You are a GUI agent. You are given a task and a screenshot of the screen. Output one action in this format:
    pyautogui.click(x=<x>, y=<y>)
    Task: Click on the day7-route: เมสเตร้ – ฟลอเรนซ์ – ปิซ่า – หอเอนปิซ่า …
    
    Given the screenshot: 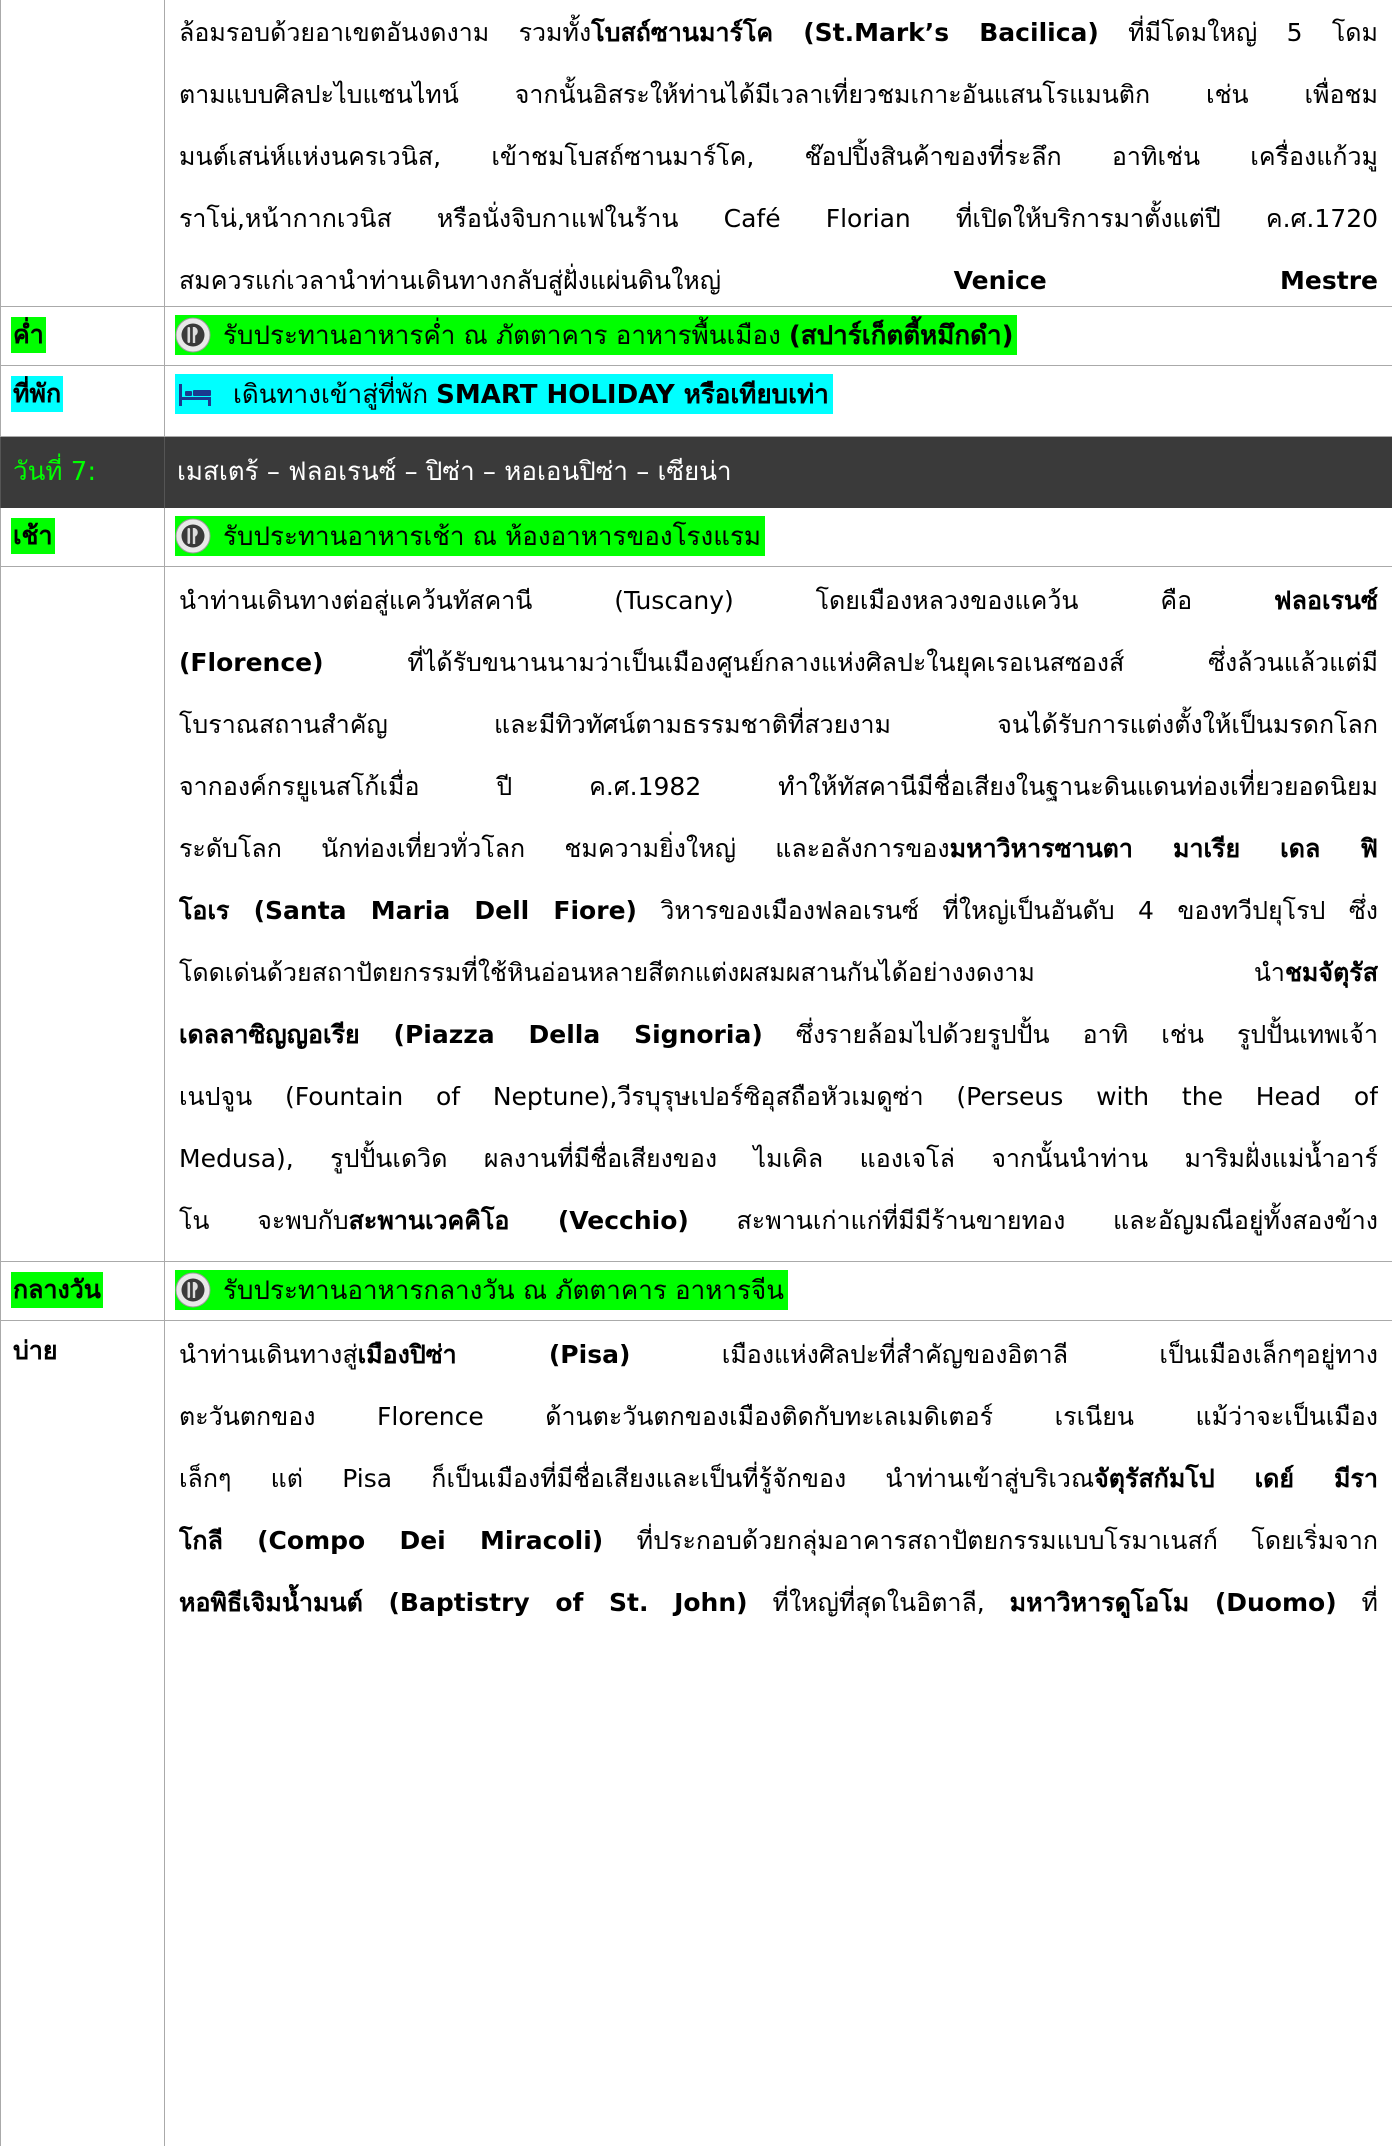 What is the action you would take?
    pyautogui.click(x=454, y=472)
    